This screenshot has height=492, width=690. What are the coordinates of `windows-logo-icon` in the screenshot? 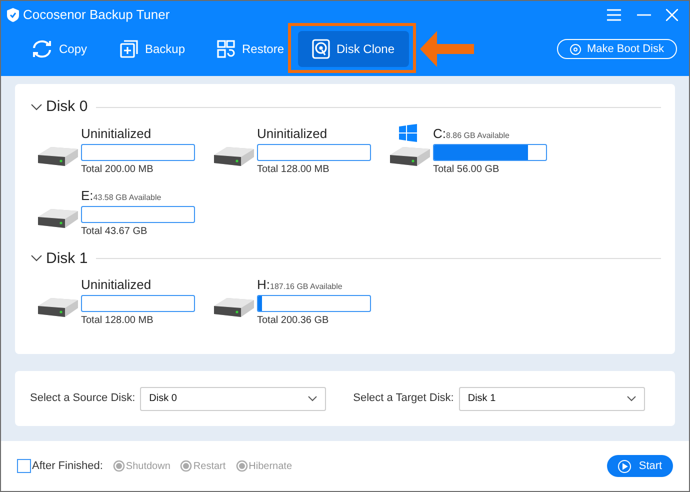 It's located at (408, 133).